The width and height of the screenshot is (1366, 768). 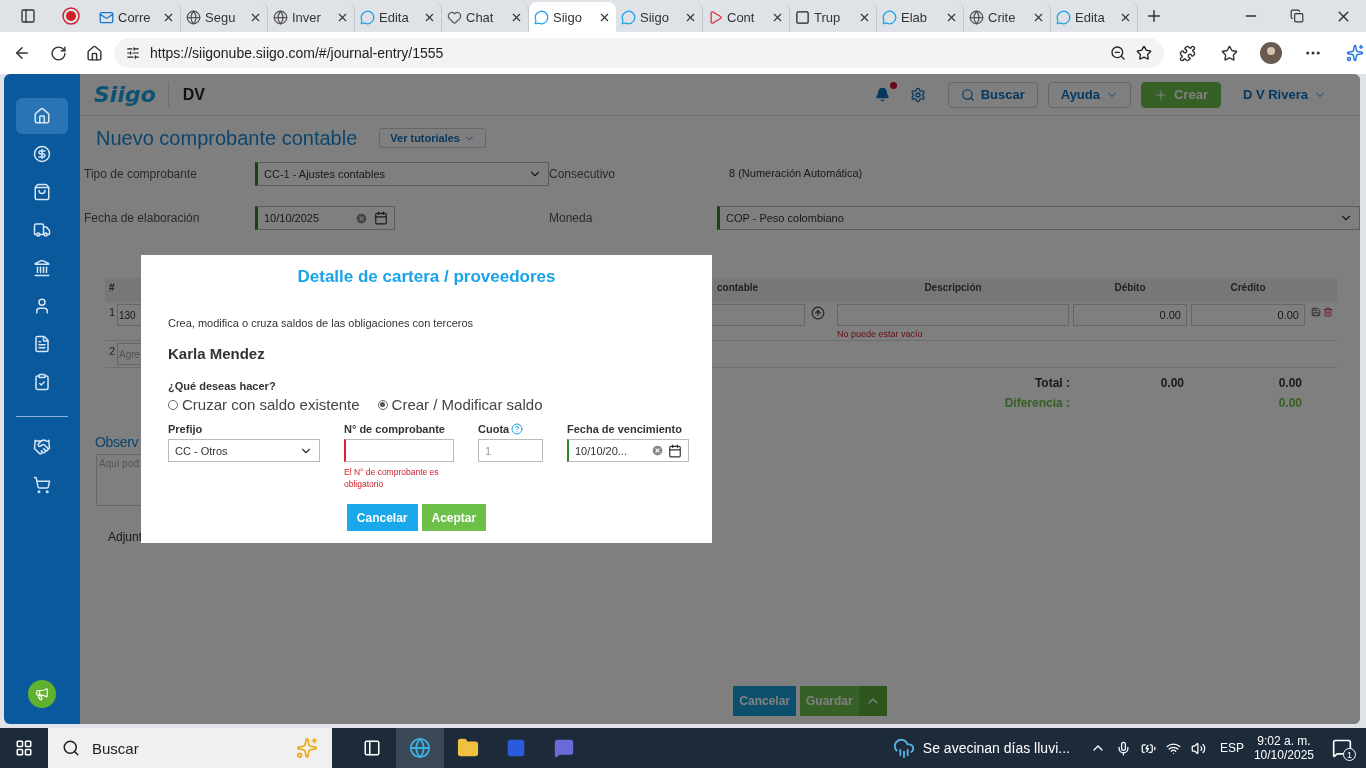 I want to click on megaphone-button, so click(x=42, y=694).